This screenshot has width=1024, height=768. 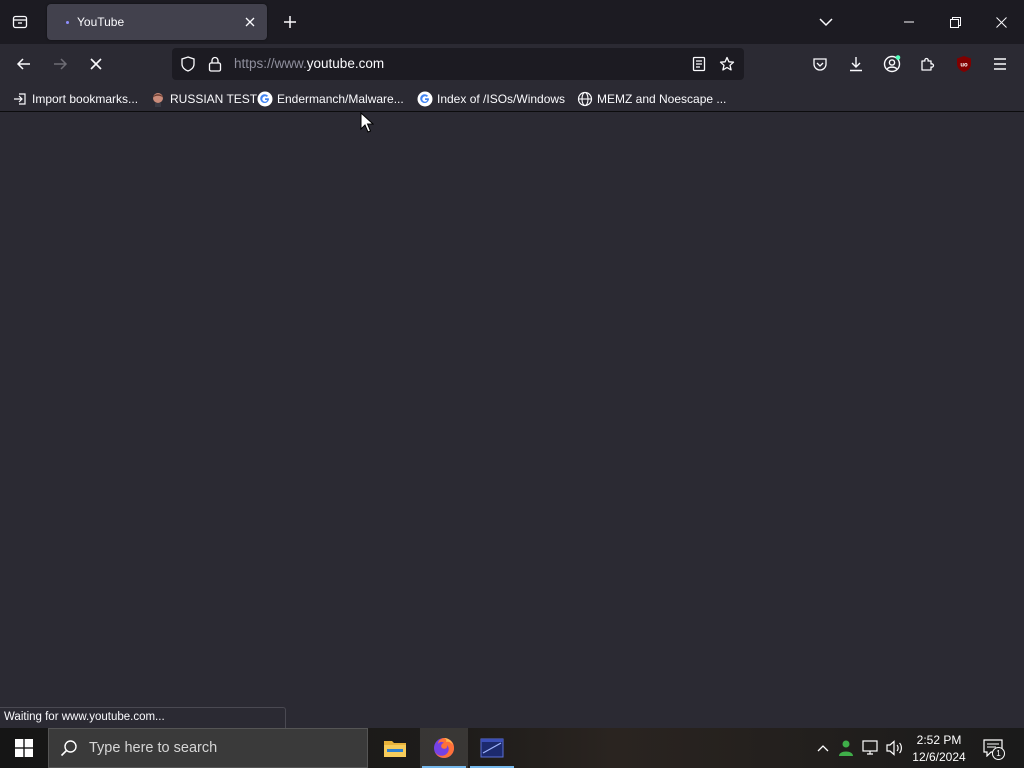 I want to click on minimize-icon, so click(x=909, y=22).